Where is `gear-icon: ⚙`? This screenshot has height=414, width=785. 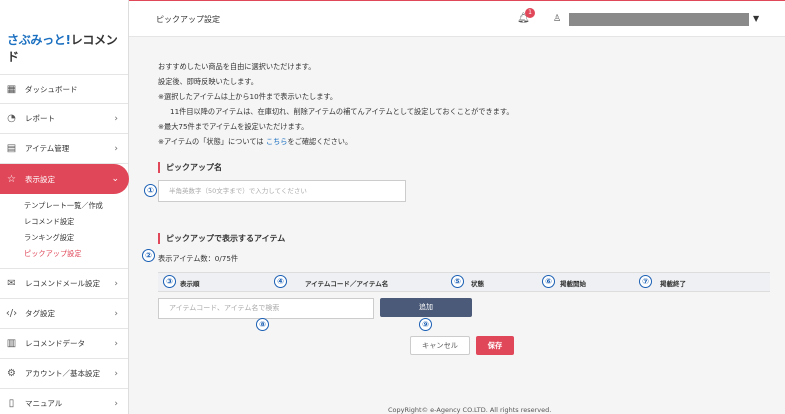 gear-icon: ⚙ is located at coordinates (11, 373).